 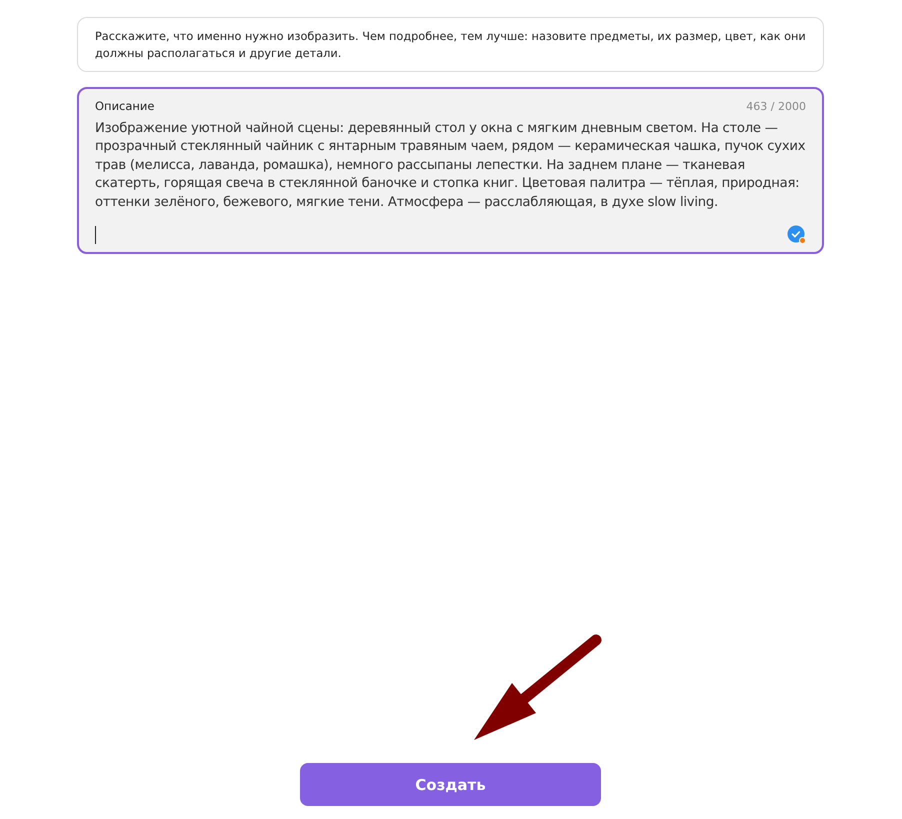 What do you see at coordinates (450, 166) in the screenshot?
I see `field-value: Изображение уютной чайной сцены: деревянный стол у окна с мягким дневным светом. На столе — прозрачный стеклянный чайник с янтарным травяным чаем, рядом — керамическая чашка, пучок сухих трав (мелисса, лаванда, ромашка), немного рассыпаны лепестки. На заднем плане — тканевая скатерть, горящая свеча в стеклянной баночке и стопка книг. Цветовая палитра — тёплая, природная: оттенки зелёного, бежевого, мягкие тени. Атмосфера — расслабляющая, в духе slow living.` at bounding box center [450, 166].